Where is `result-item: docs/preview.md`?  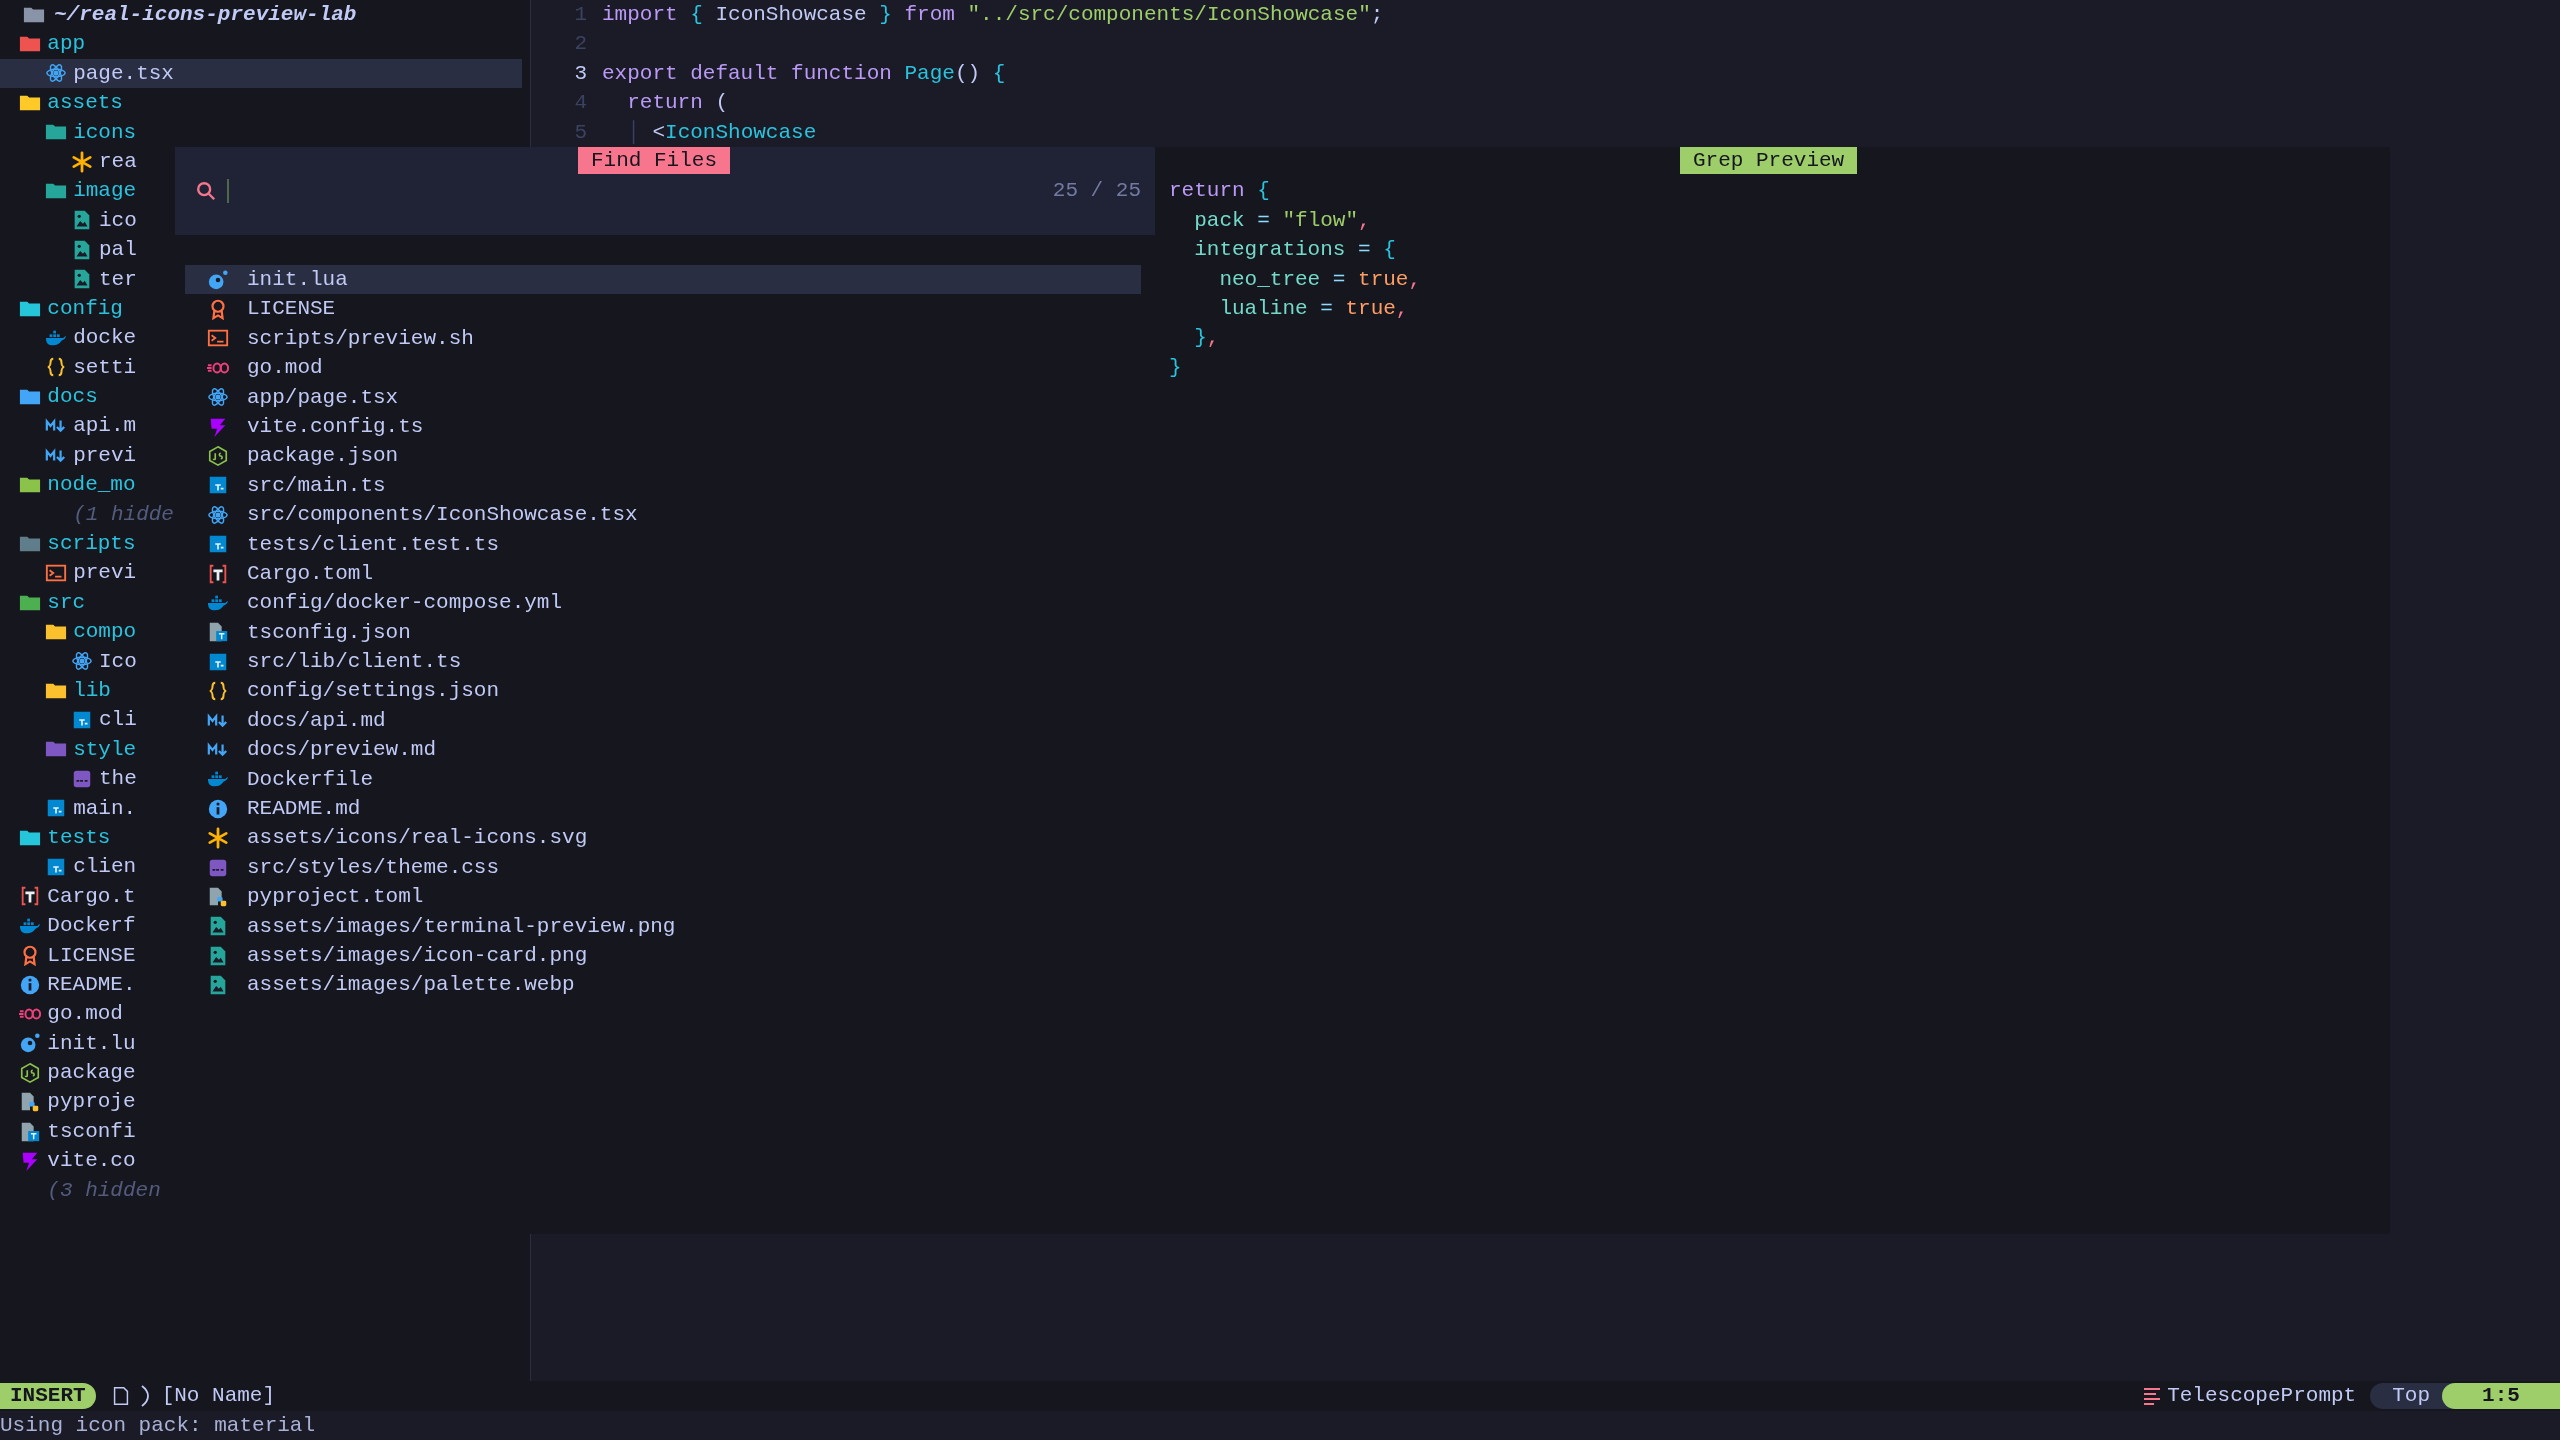
result-item: docs/preview.md is located at coordinates (663, 750).